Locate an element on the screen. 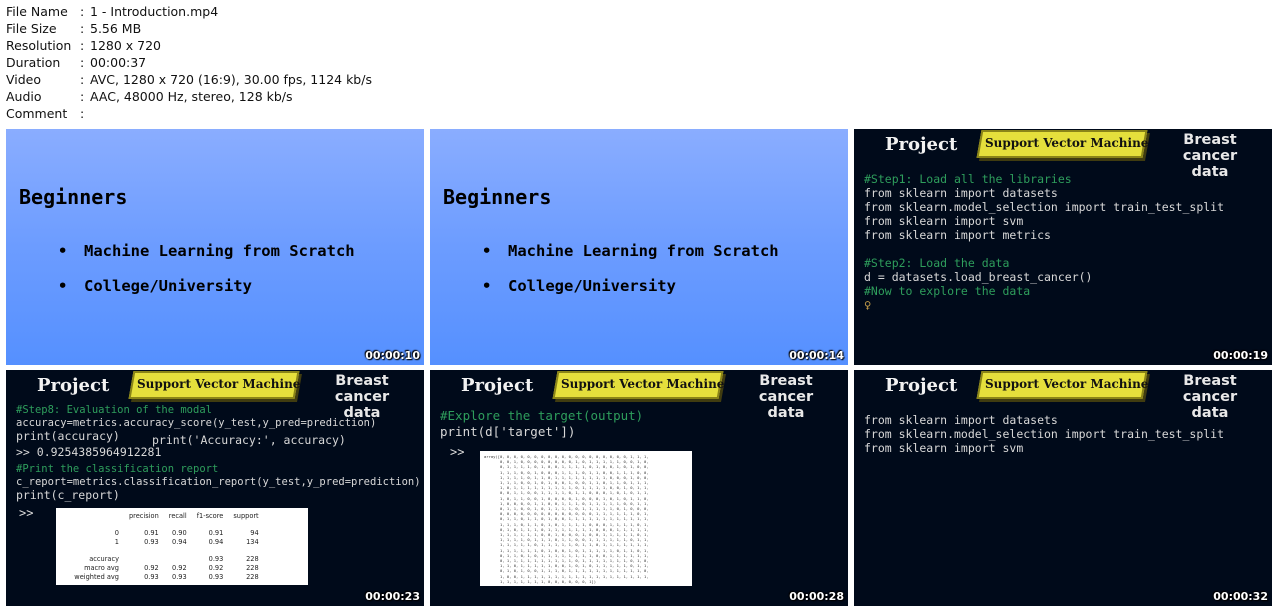 The image size is (1278, 611). code-line: d = datasets.load_breast_cancer() is located at coordinates (978, 277).